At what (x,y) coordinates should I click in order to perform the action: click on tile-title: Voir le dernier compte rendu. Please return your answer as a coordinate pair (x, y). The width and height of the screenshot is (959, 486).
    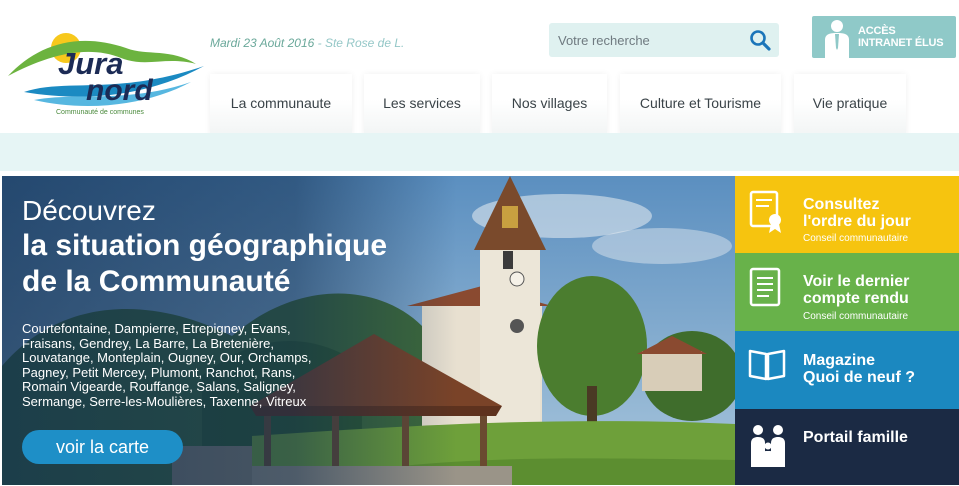
    Looking at the image, I should click on (856, 290).